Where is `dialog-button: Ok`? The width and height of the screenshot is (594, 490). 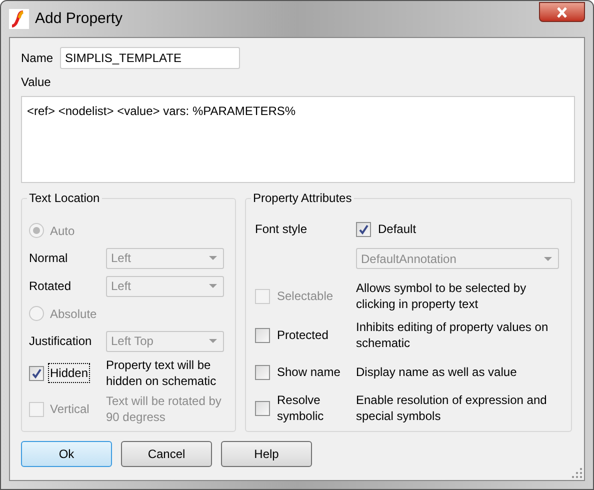 dialog-button: Ok is located at coordinates (66, 454).